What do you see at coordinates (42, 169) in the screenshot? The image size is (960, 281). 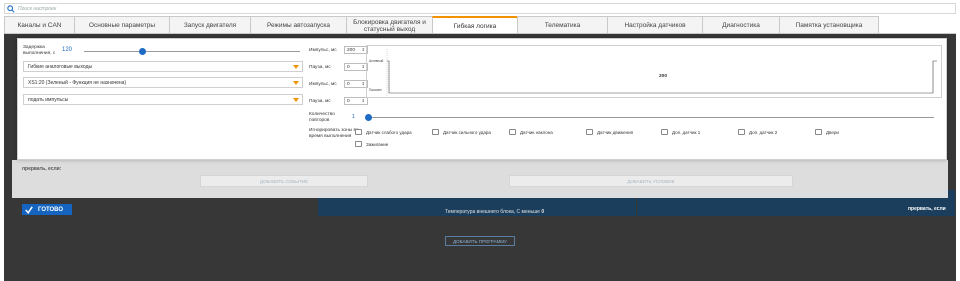 I see `interrupt-label: прервать, если:` at bounding box center [42, 169].